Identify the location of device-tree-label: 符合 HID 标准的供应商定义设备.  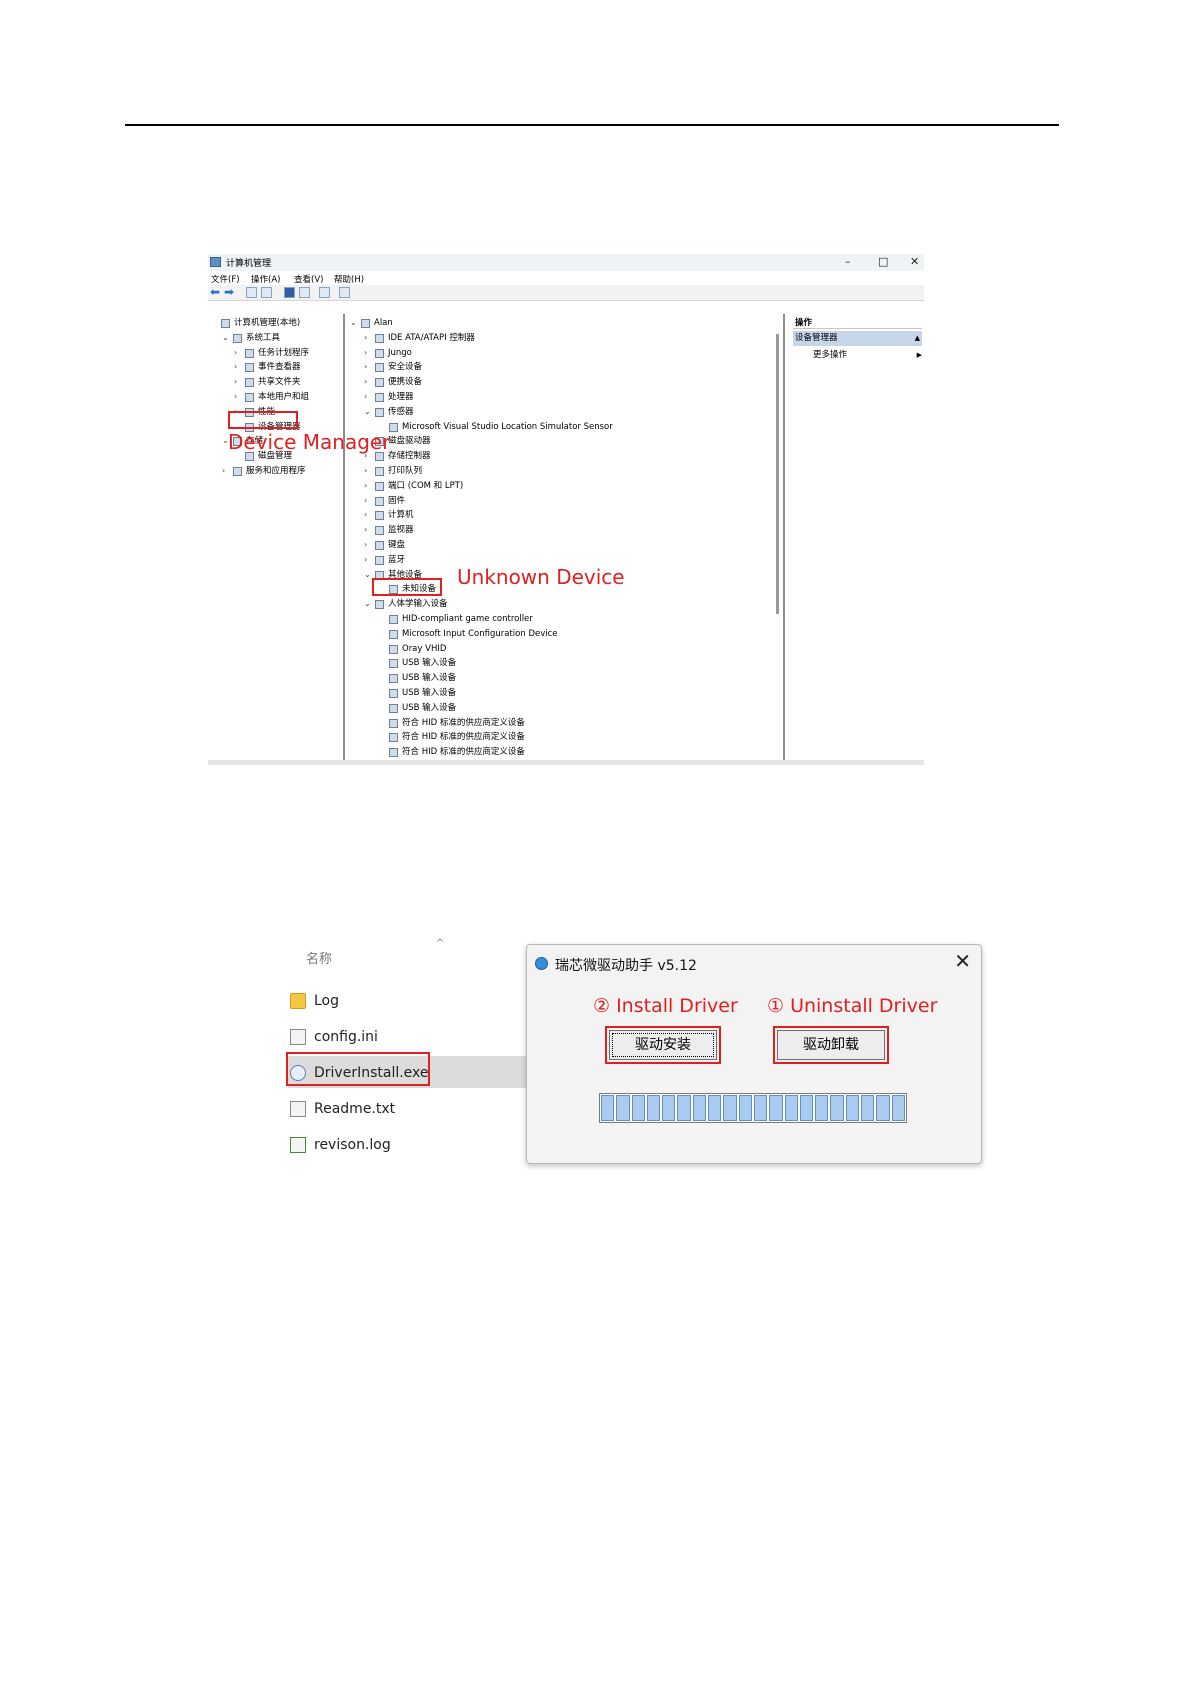
(463, 722).